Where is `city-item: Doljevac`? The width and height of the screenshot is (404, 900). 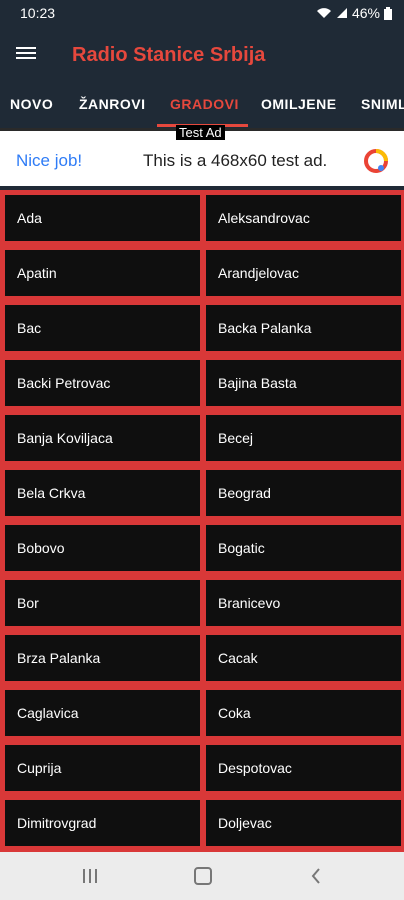 city-item: Doljevac is located at coordinates (303, 823).